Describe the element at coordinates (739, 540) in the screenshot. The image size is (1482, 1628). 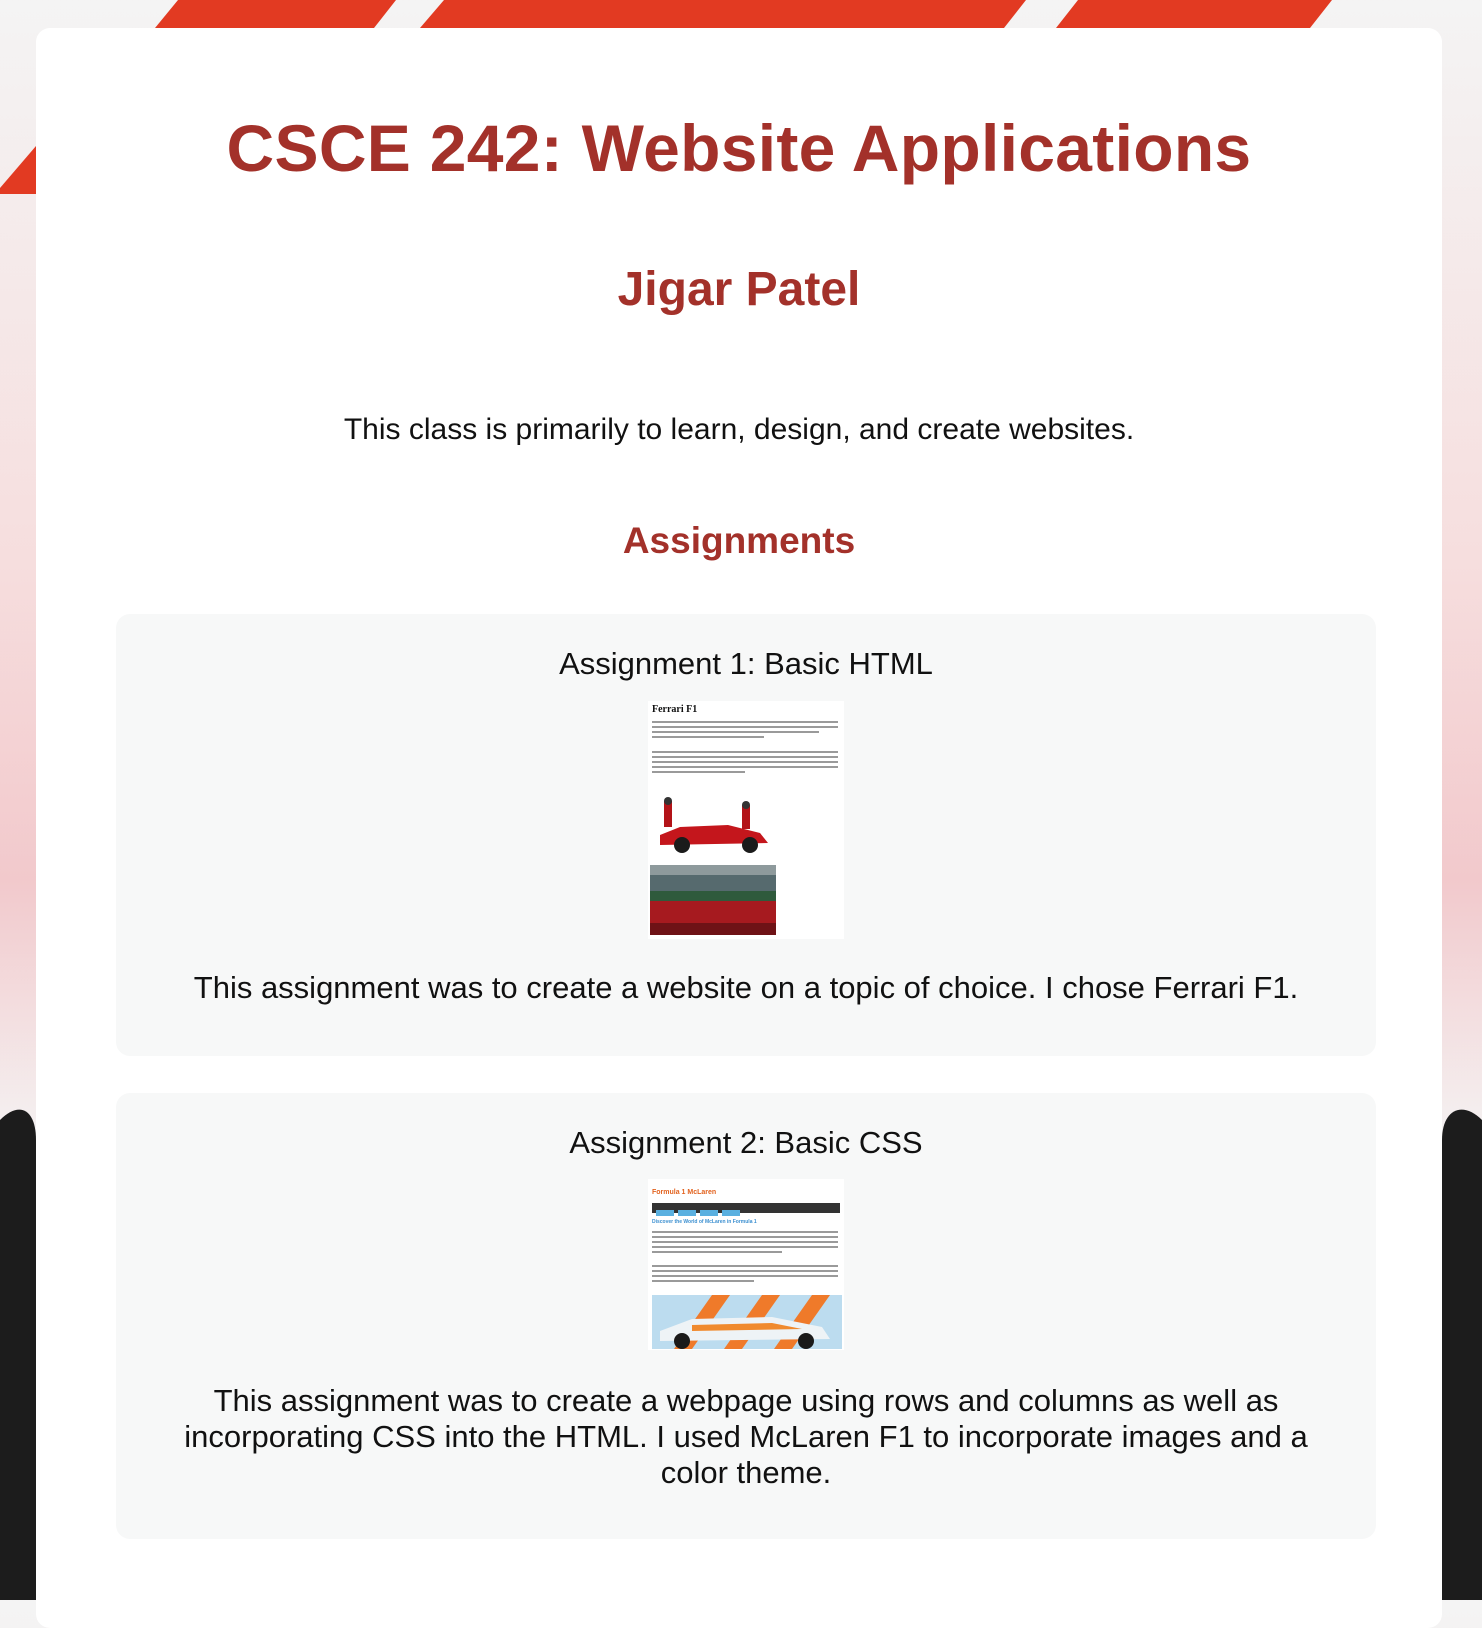
I see `assignments-heading: Assignments` at that location.